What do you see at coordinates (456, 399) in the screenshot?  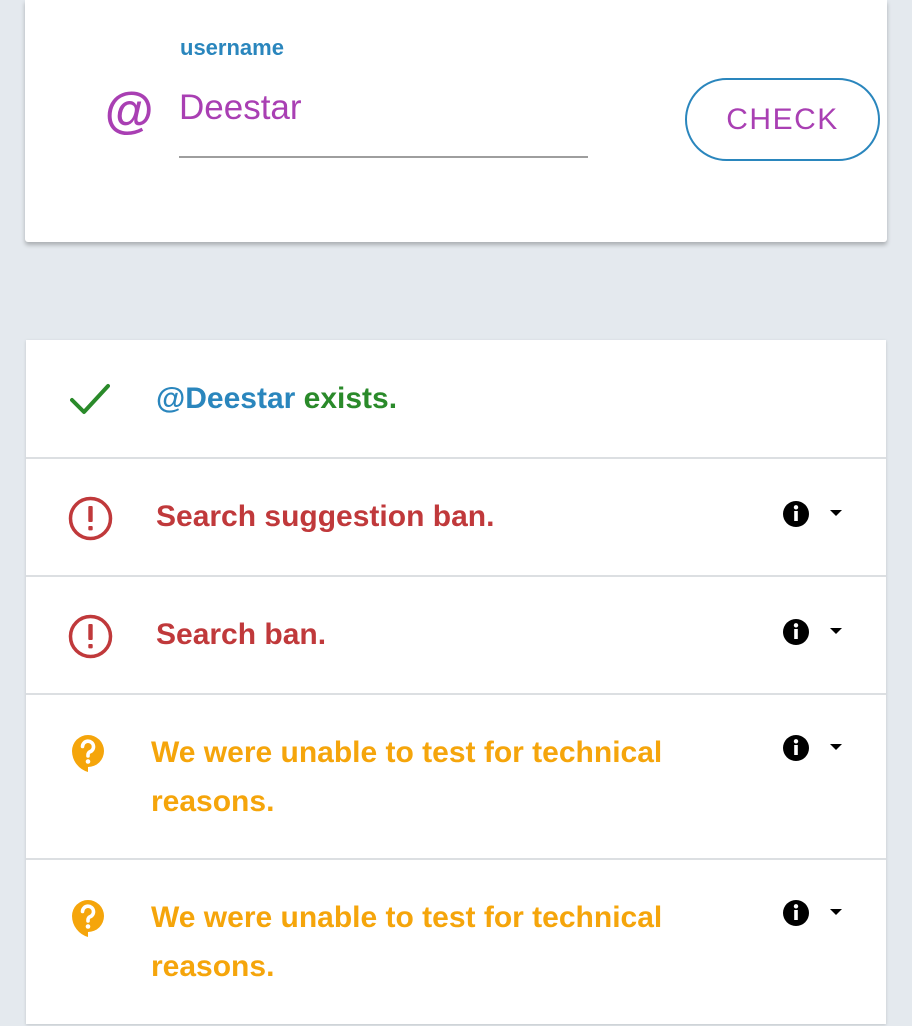 I see `result-row-exists: @Deestar exists.` at bounding box center [456, 399].